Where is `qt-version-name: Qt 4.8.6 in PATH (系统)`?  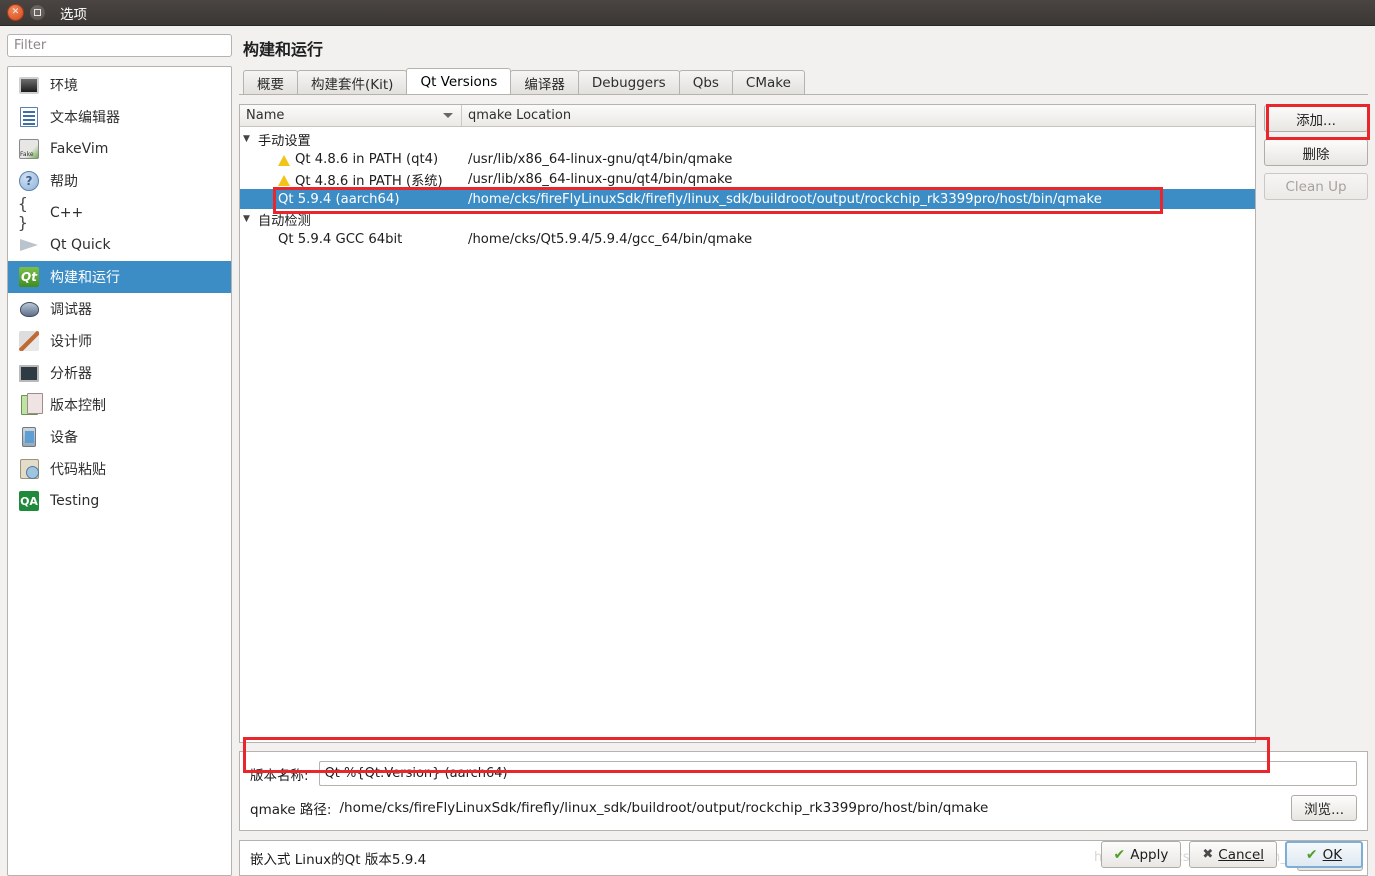 qt-version-name: Qt 4.8.6 in PATH (系统) is located at coordinates (369, 181).